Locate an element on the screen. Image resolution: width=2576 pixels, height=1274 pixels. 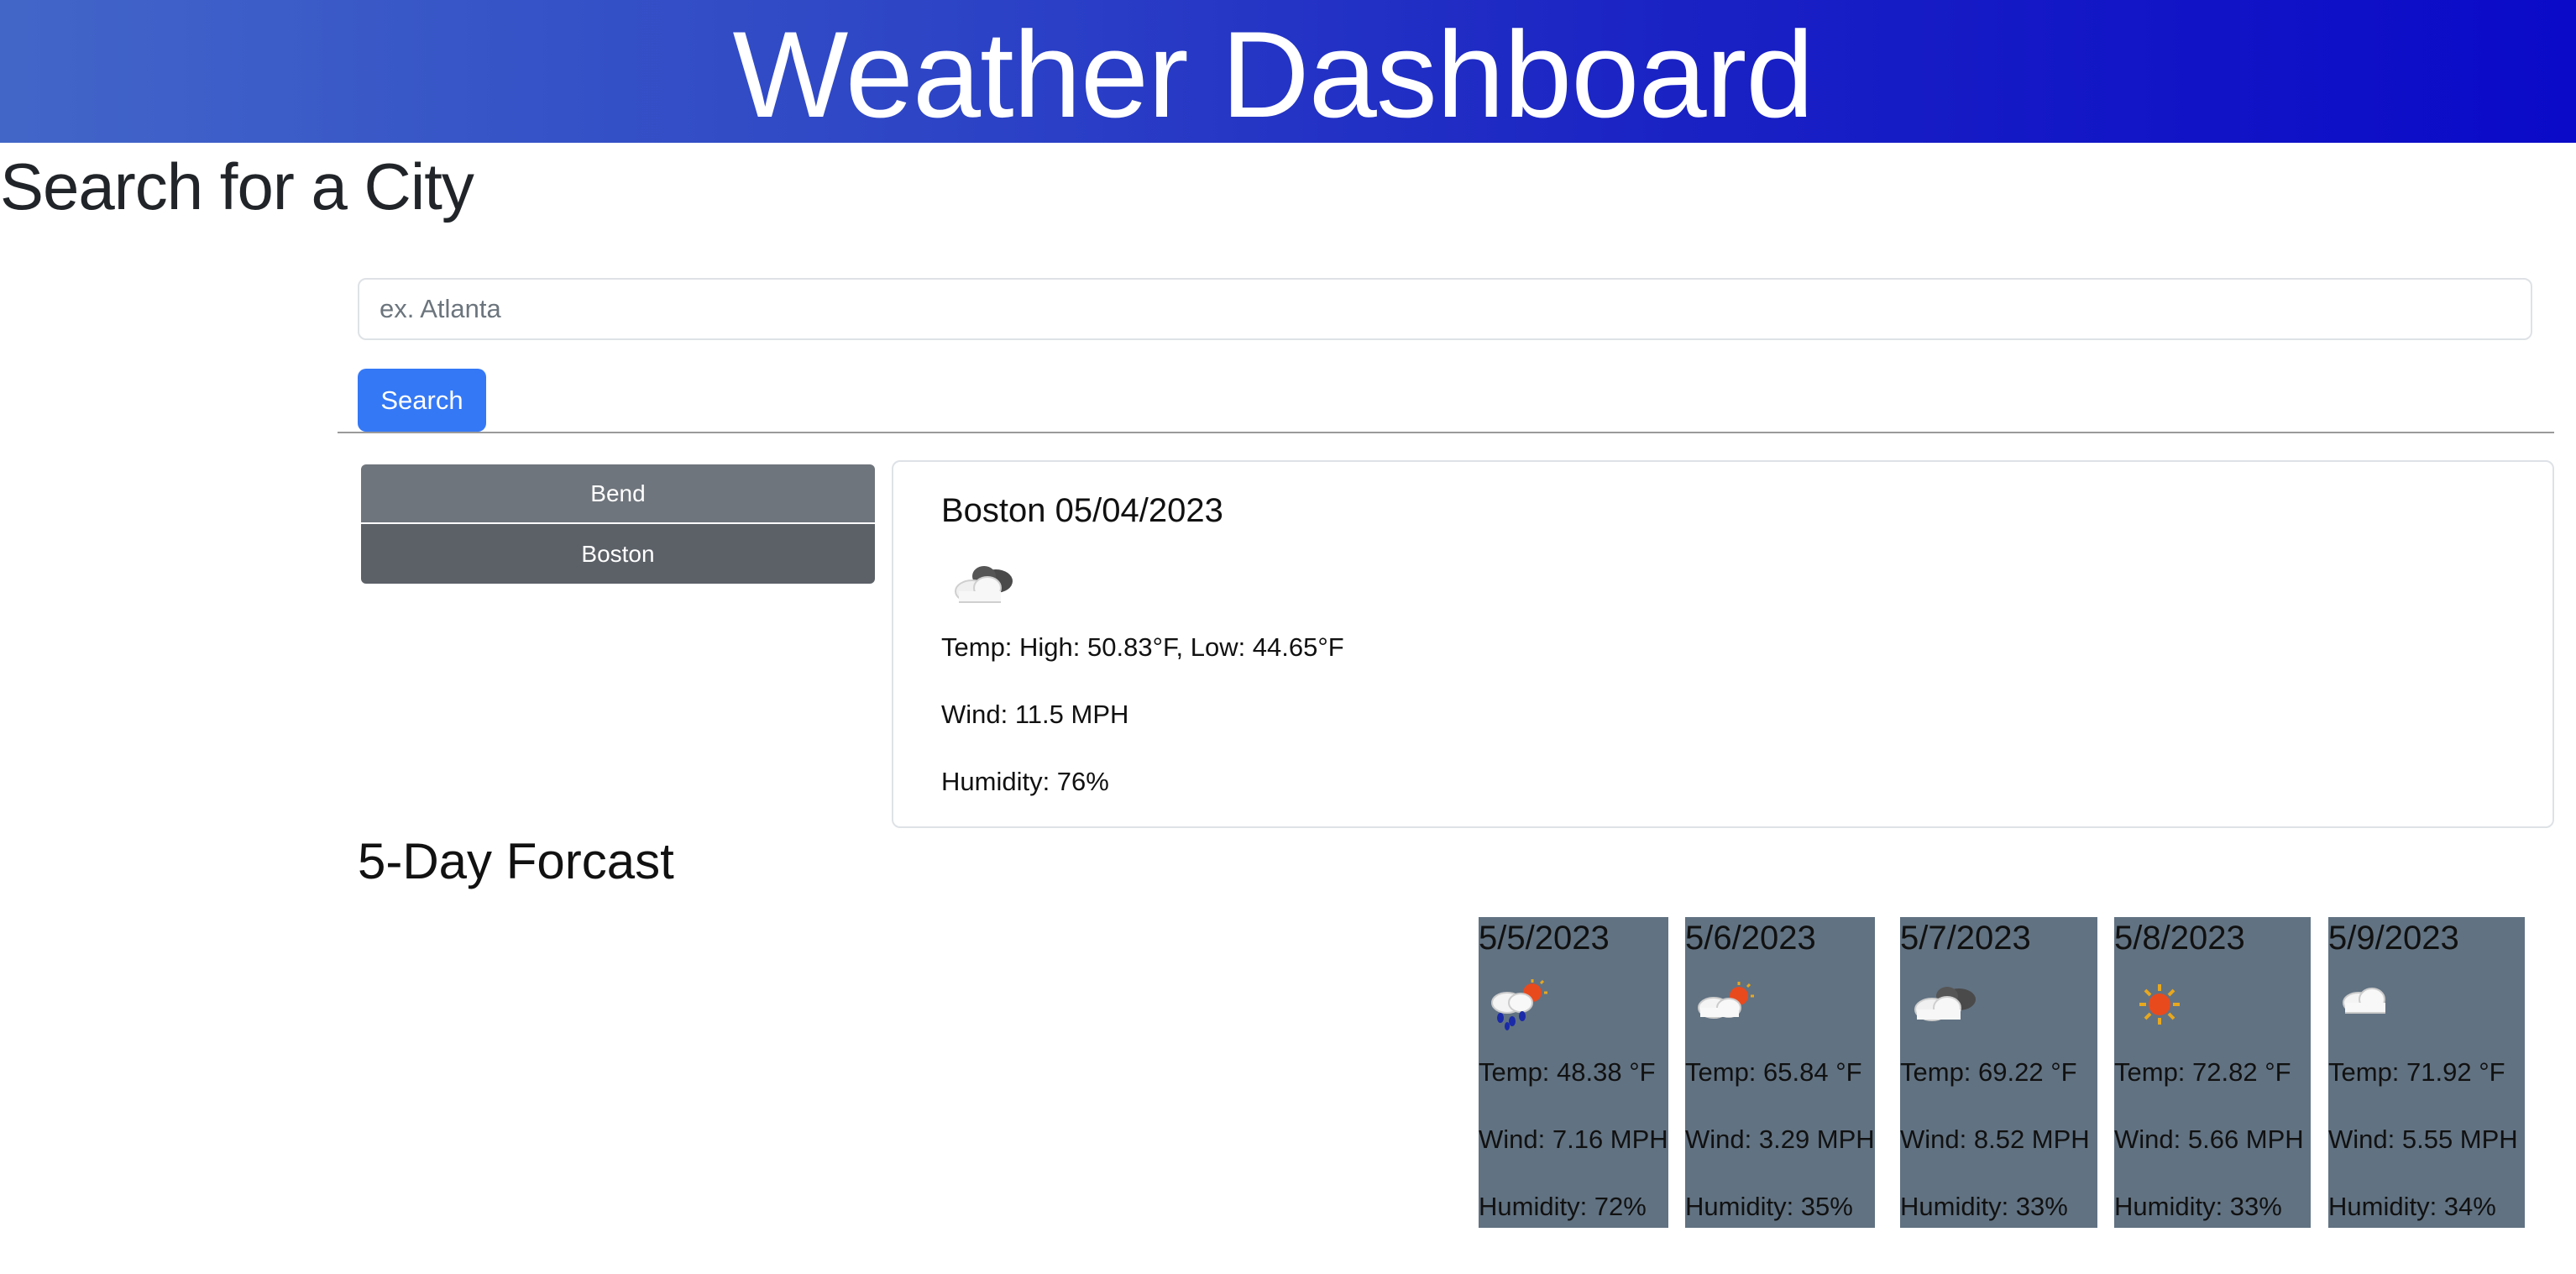
forecast-date: 5/9/2023 is located at coordinates (2393, 939).